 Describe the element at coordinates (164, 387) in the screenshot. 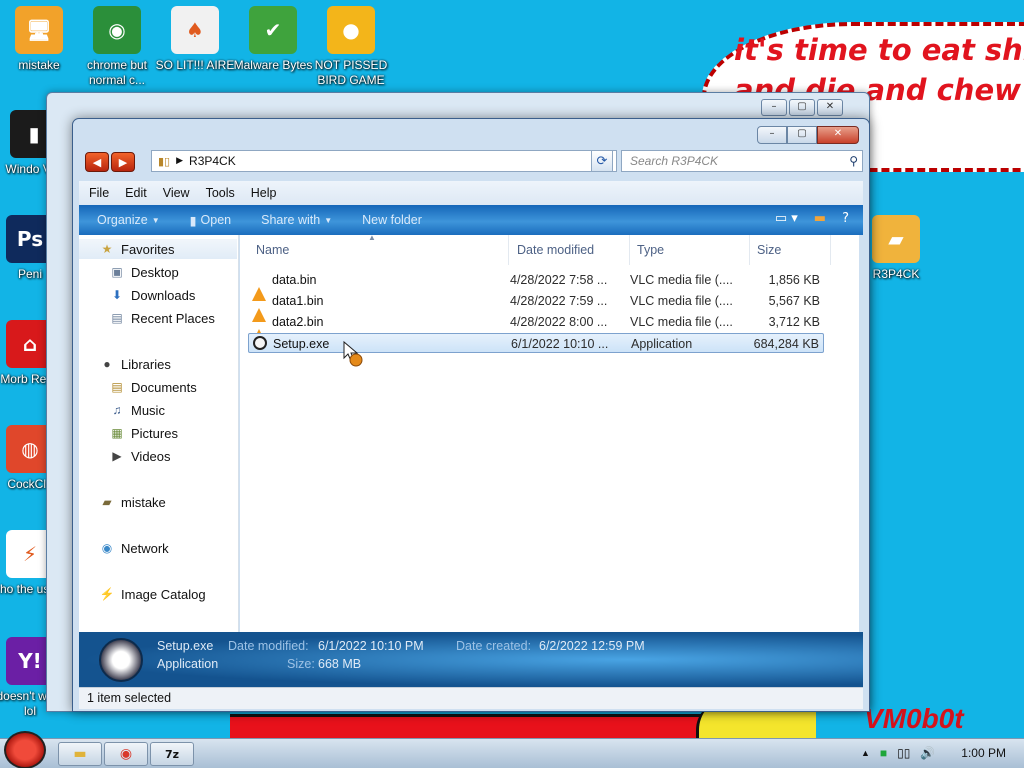

I see `nav-item-label: Documents` at that location.